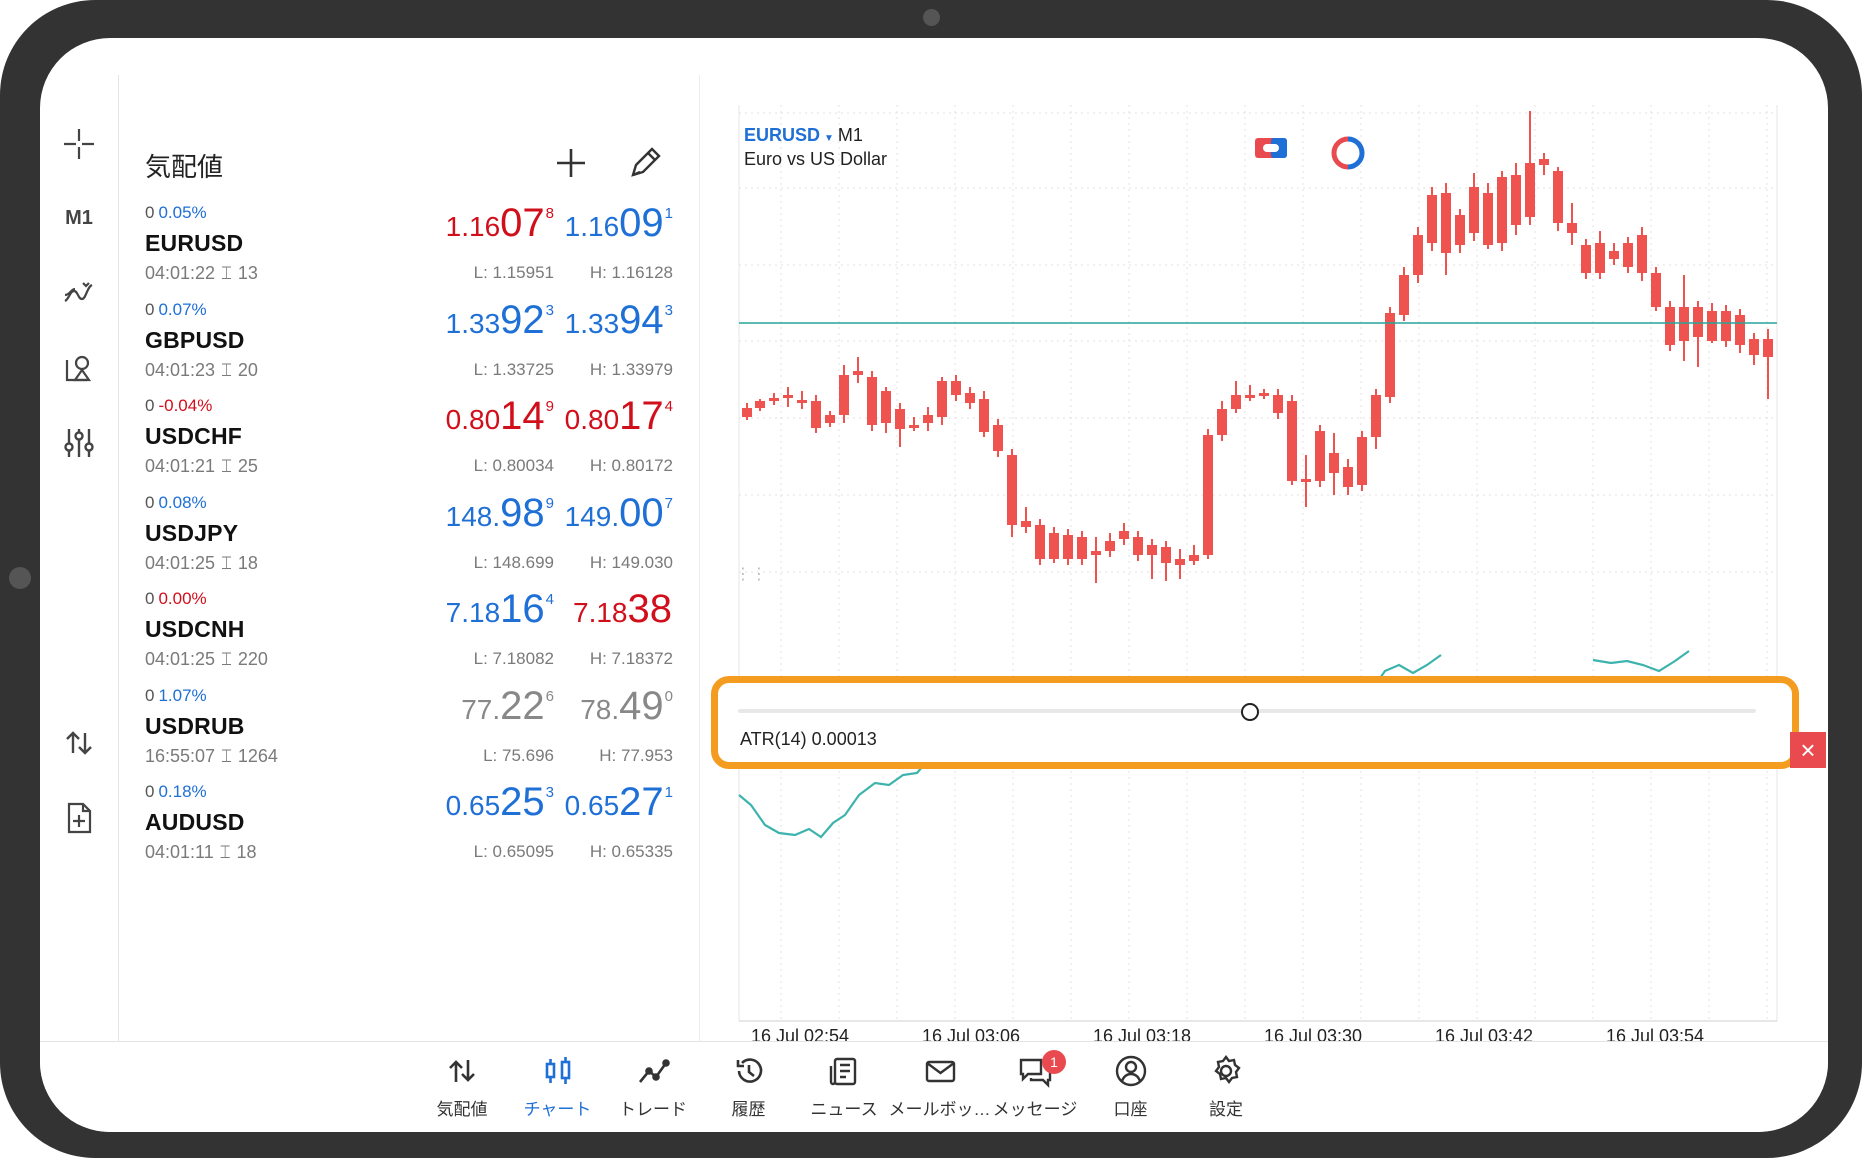  What do you see at coordinates (206, 659) in the screenshot?
I see `quote-time-spread: 04:01:25 ⌶ 220` at bounding box center [206, 659].